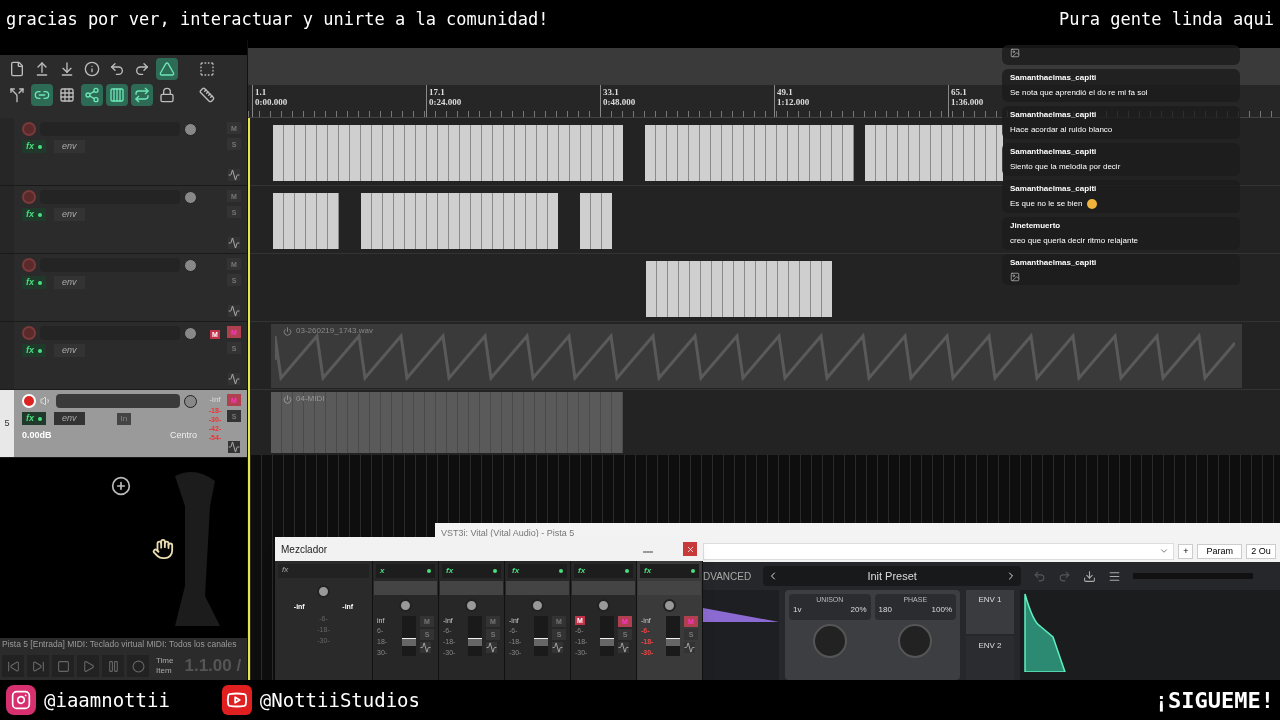  What do you see at coordinates (42, 69) in the screenshot?
I see `upload-icon` at bounding box center [42, 69].